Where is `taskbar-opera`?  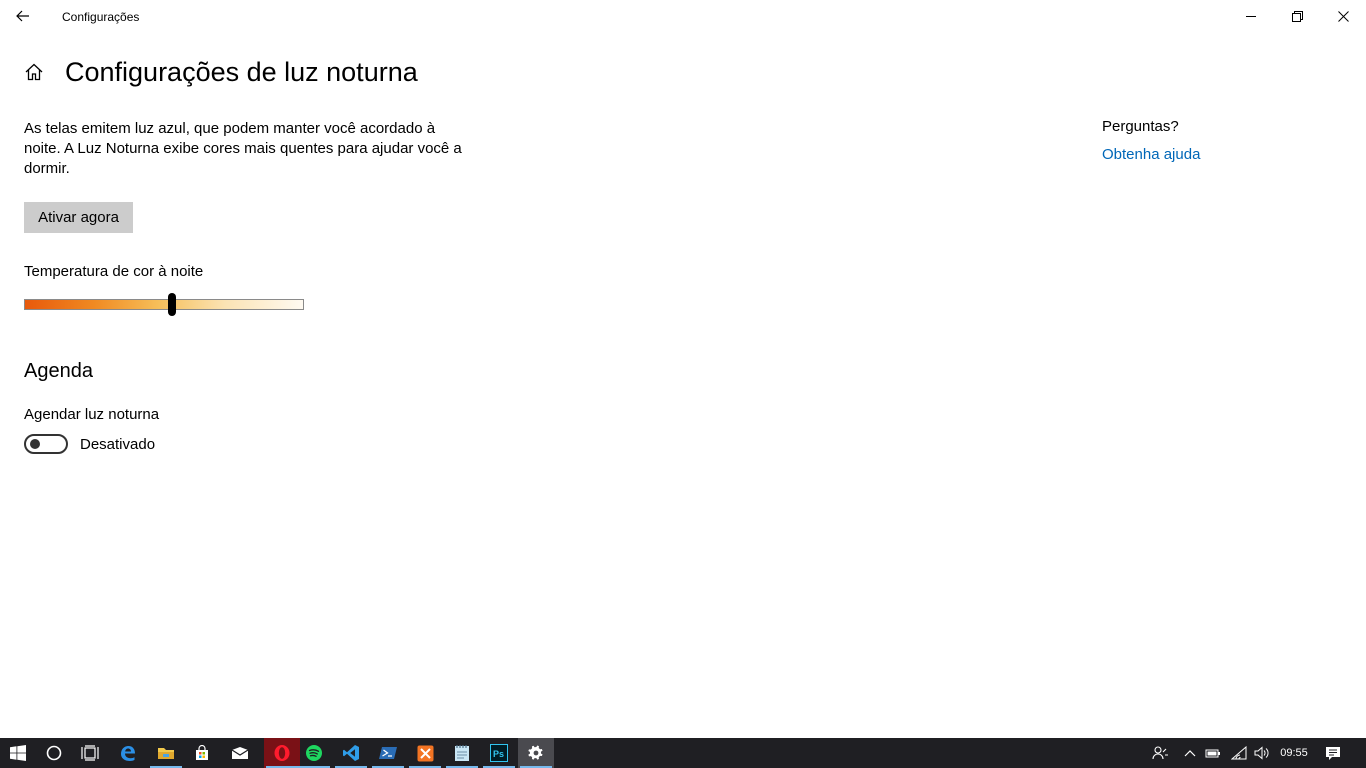
taskbar-opera is located at coordinates (282, 753).